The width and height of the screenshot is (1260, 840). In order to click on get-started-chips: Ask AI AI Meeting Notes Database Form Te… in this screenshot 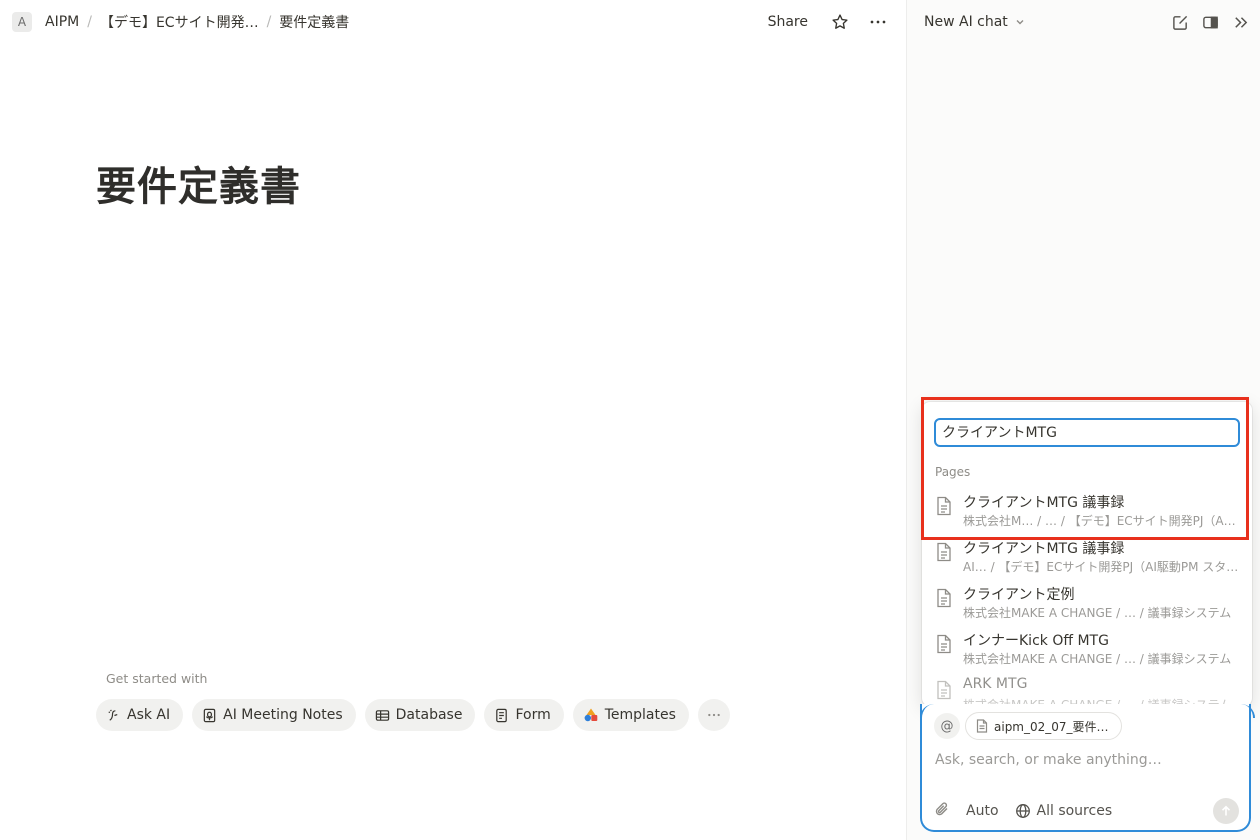, I will do `click(413, 715)`.